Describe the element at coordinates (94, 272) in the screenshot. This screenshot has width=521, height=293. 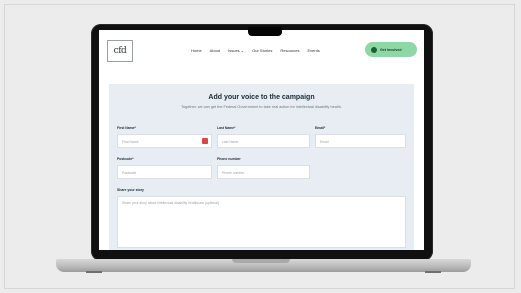
I see `laptop-foot-left` at that location.